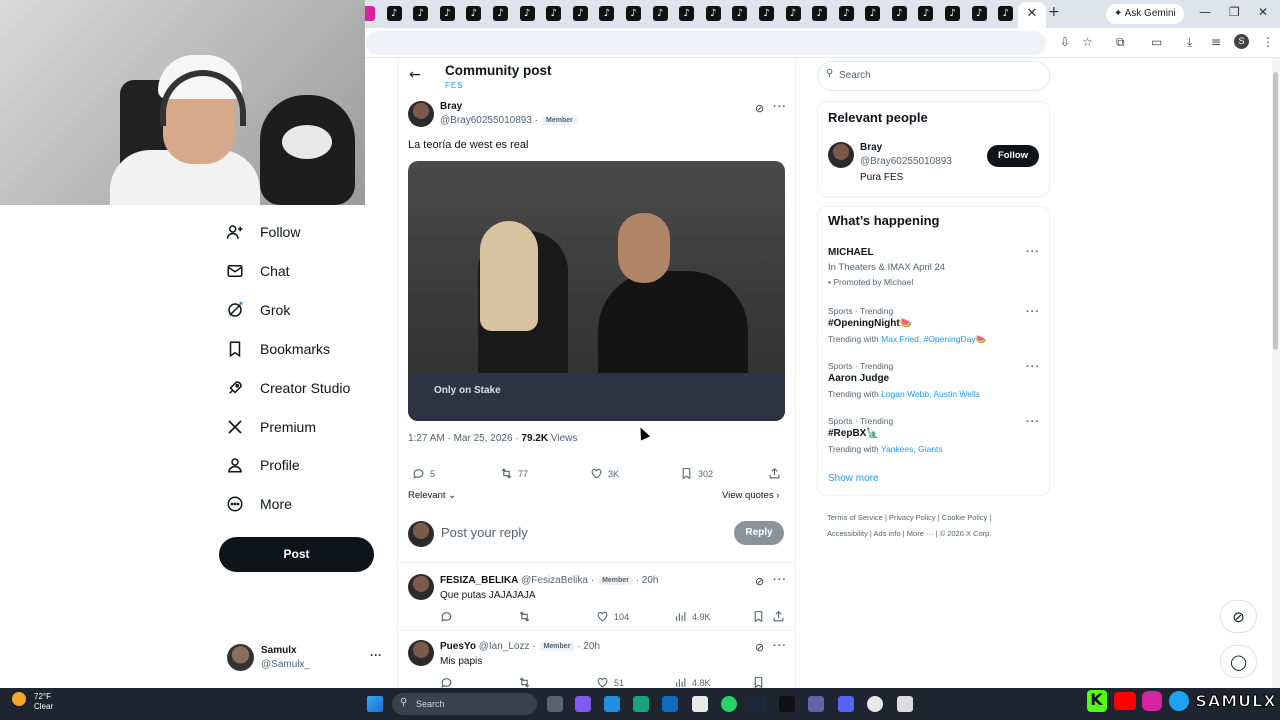 Image resolution: width=1280 pixels, height=720 pixels. What do you see at coordinates (278, 349) in the screenshot?
I see `sidebar-item-bookmarks: Bookmarks` at bounding box center [278, 349].